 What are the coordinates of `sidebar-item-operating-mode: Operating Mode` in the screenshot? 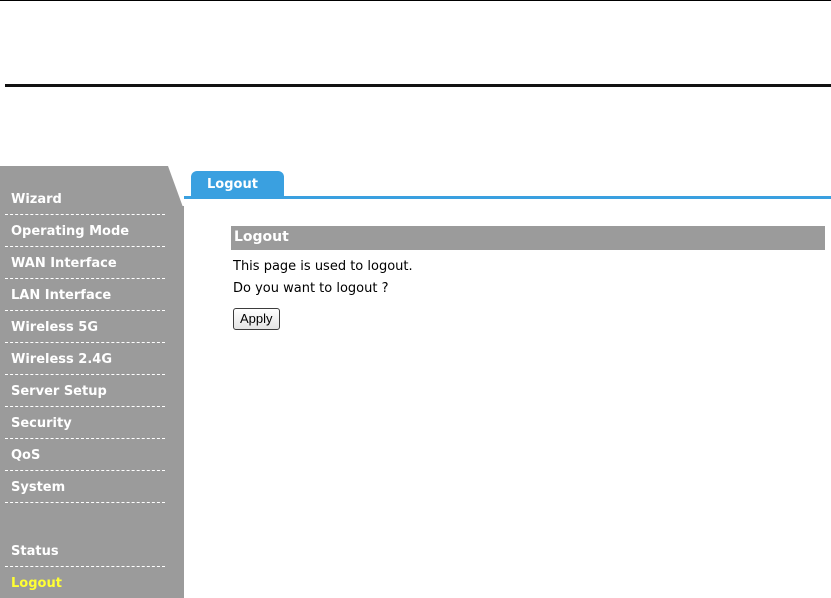 It's located at (85, 232).